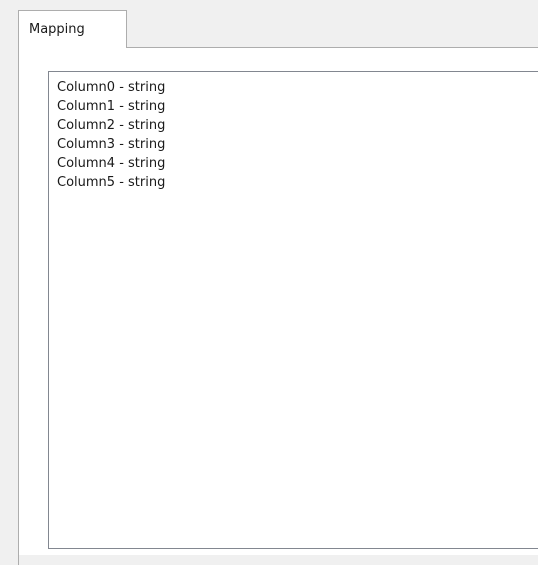 This screenshot has height=565, width=538. I want to click on list-item-column0: Column0 - string, so click(297, 87).